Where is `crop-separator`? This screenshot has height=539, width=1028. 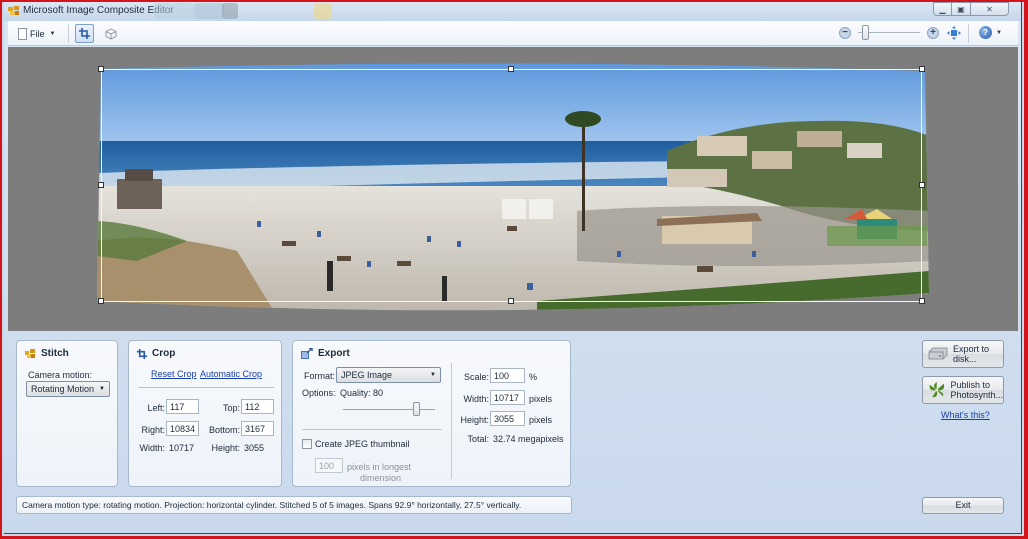
crop-separator is located at coordinates (206, 387).